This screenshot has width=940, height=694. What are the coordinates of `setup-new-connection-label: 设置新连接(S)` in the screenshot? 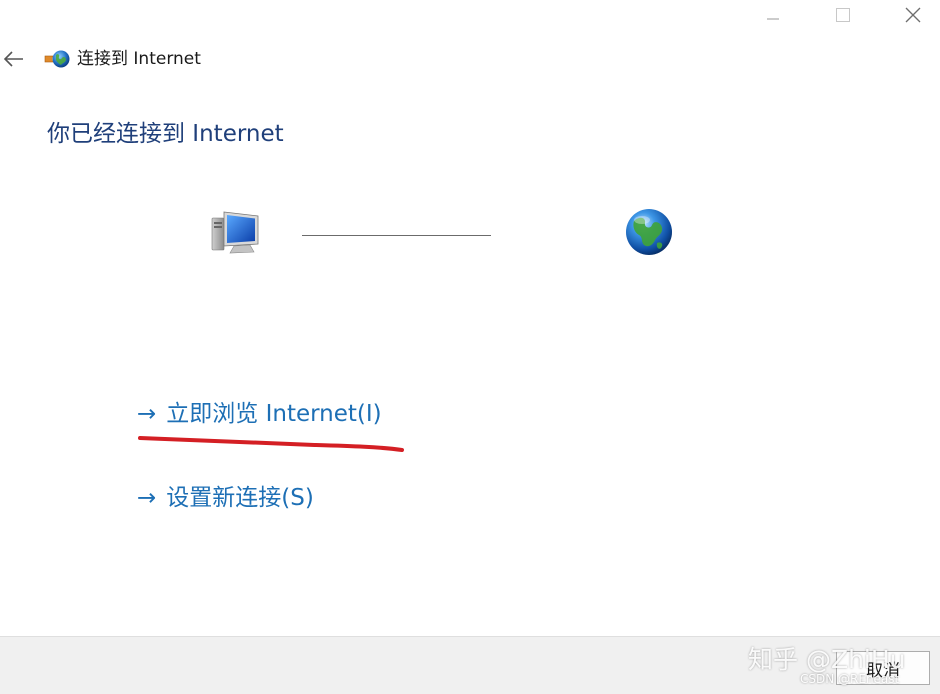 It's located at (240, 498).